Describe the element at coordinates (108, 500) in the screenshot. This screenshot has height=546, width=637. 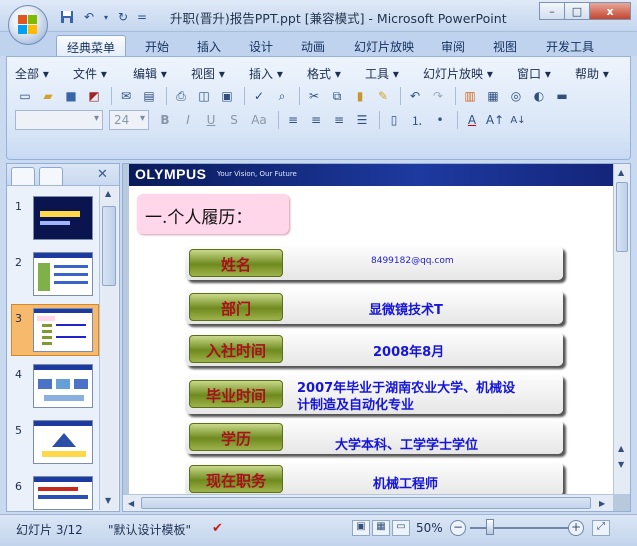
I see `scroll-down-icon: ▼` at that location.